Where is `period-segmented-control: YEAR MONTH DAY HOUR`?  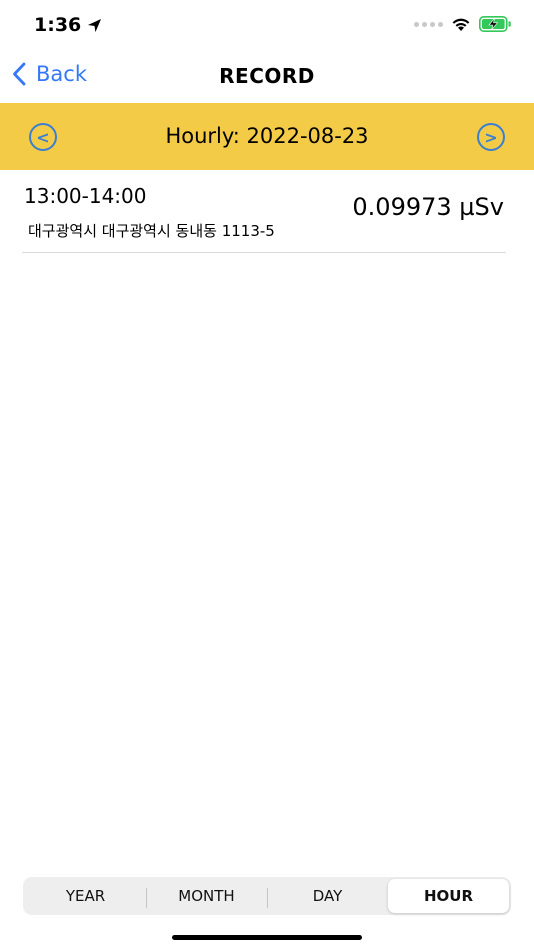
period-segmented-control: YEAR MONTH DAY HOUR is located at coordinates (267, 896).